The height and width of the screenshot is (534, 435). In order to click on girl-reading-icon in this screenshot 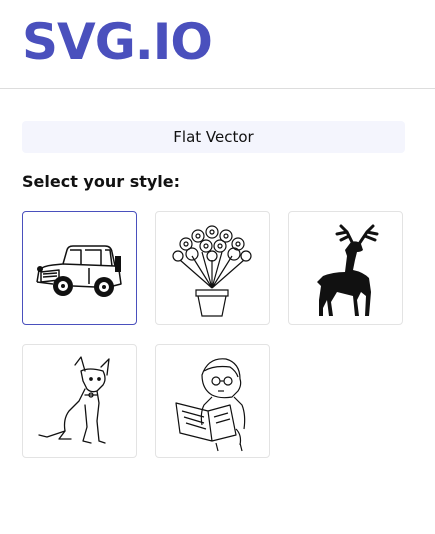, I will do `click(210, 405)`.